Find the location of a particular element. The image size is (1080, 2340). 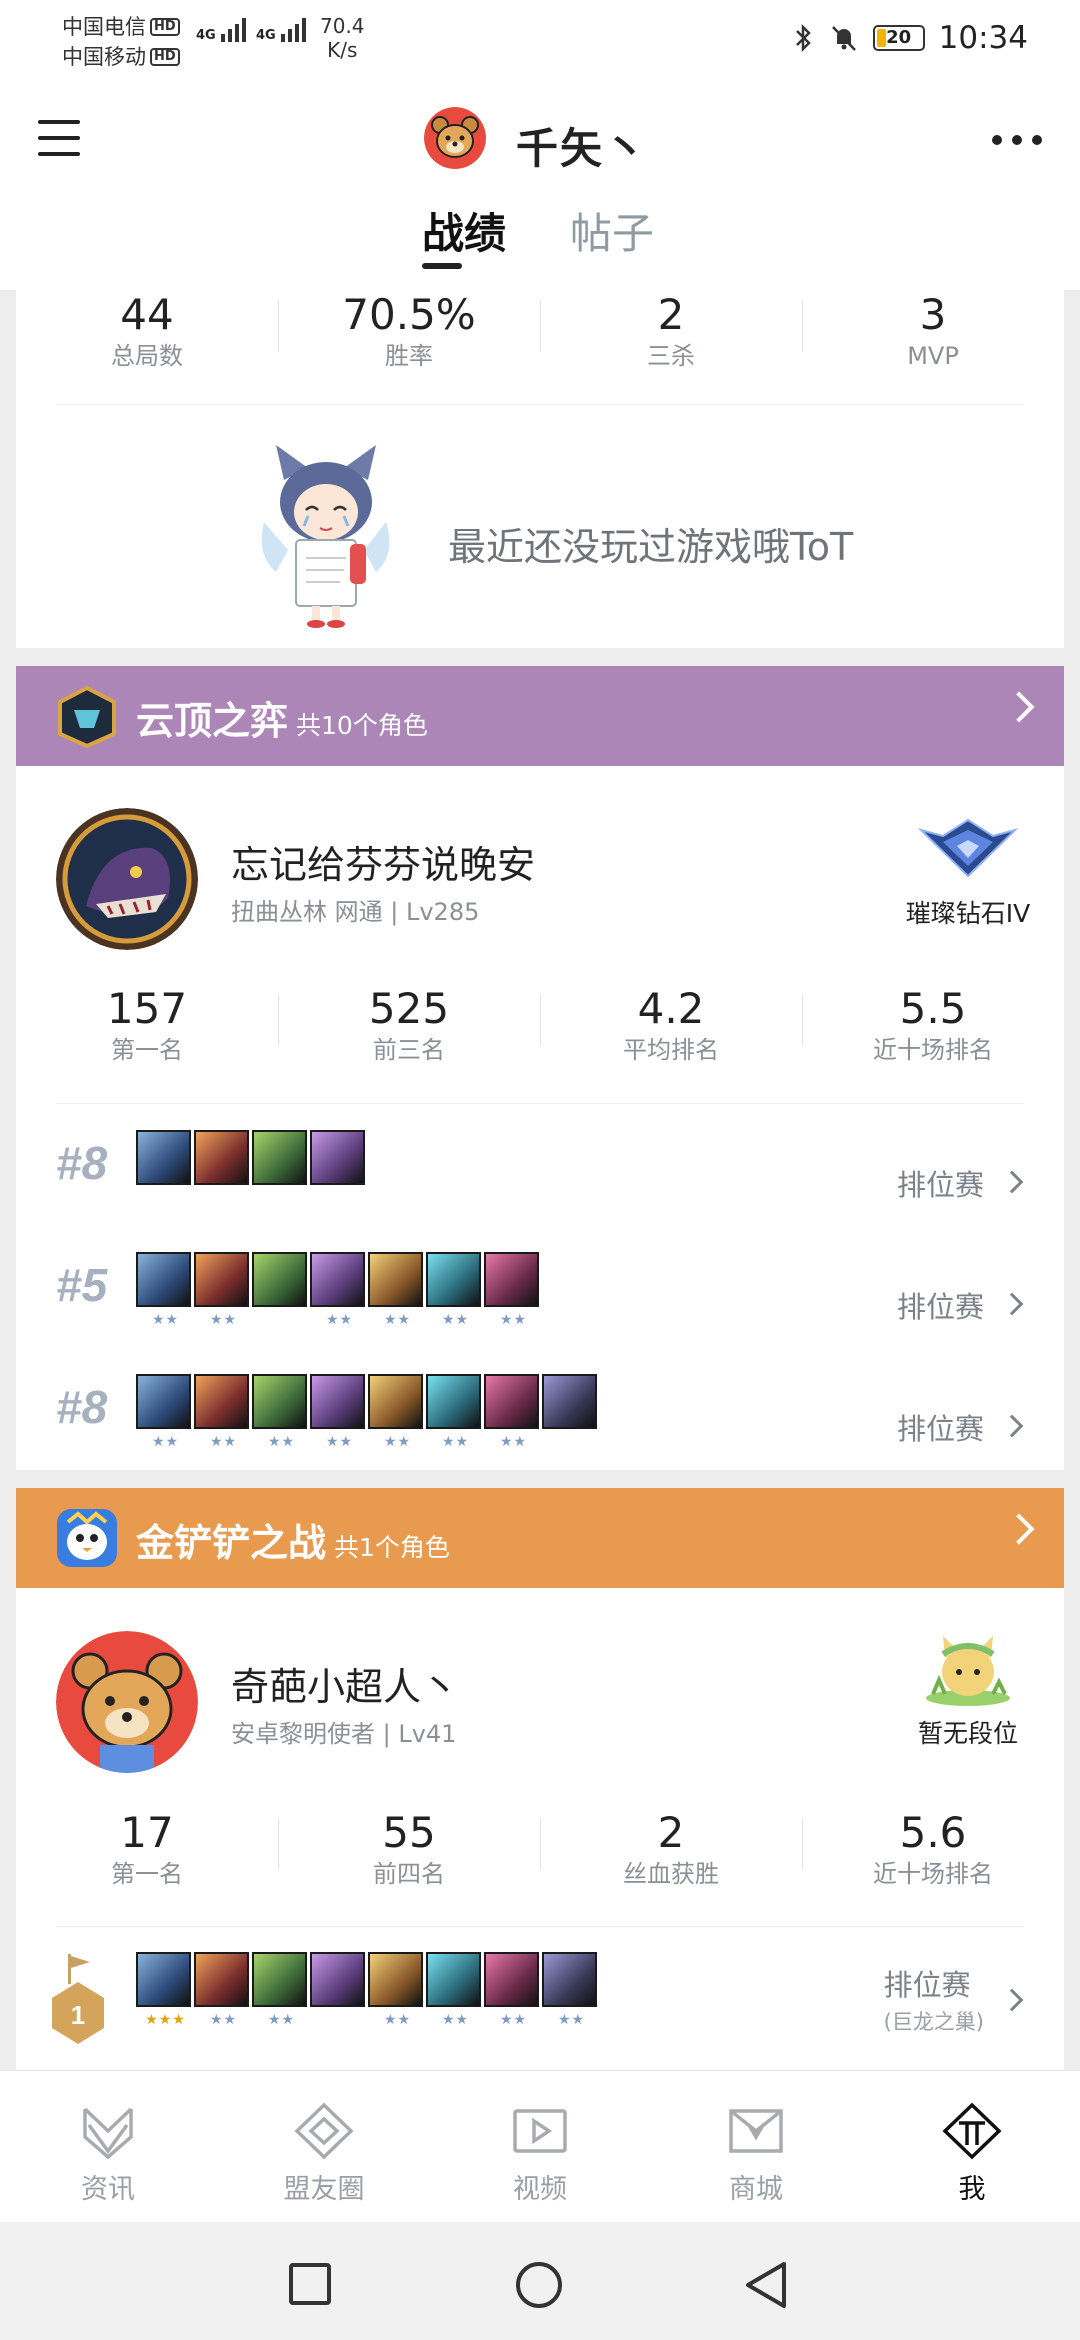

tft-avatar is located at coordinates (127, 879).